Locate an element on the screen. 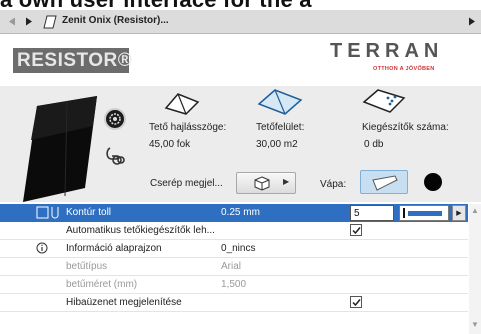  table-row-font-type: betűtípus Arial is located at coordinates (234, 267).